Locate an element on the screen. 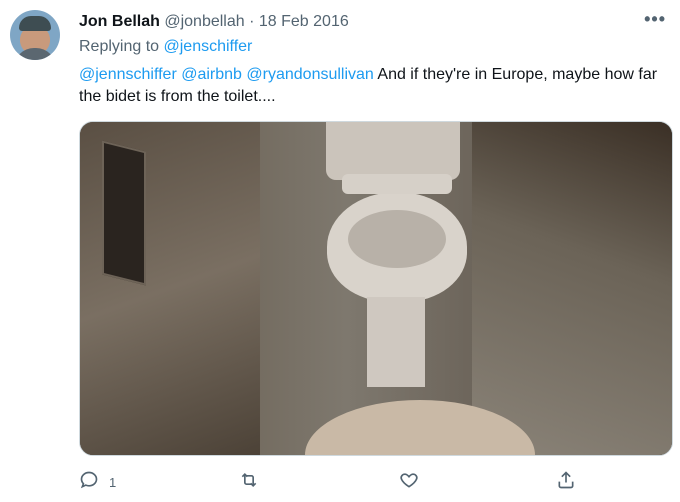  photo-toilet-bowl-inner is located at coordinates (397, 239).